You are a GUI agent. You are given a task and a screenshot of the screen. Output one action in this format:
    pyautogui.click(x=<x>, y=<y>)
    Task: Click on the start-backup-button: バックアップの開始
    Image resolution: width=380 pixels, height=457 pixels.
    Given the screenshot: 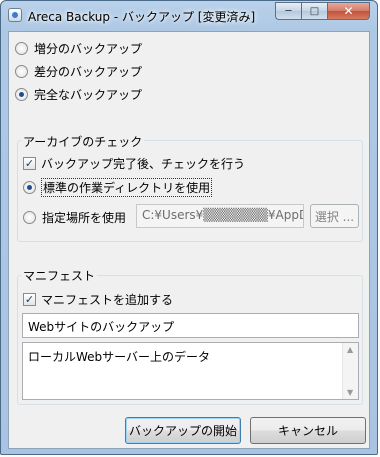 What is the action you would take?
    pyautogui.click(x=183, y=430)
    